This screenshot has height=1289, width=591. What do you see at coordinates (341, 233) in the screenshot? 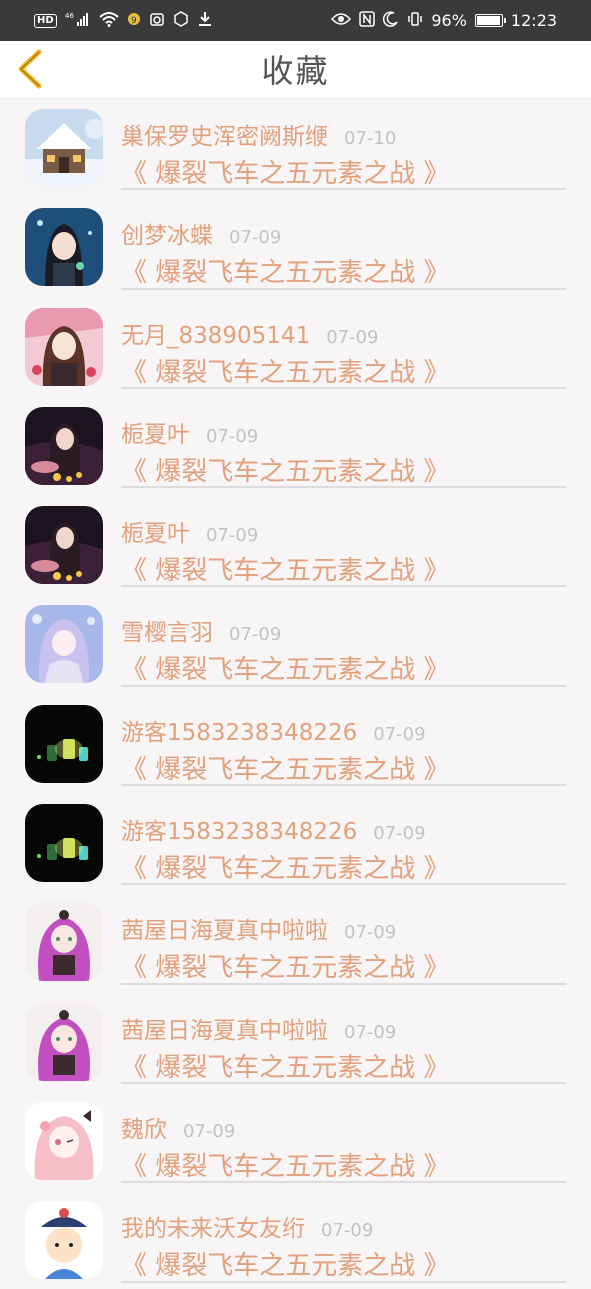
I see `name-line: 创梦冰蝶 07-09` at bounding box center [341, 233].